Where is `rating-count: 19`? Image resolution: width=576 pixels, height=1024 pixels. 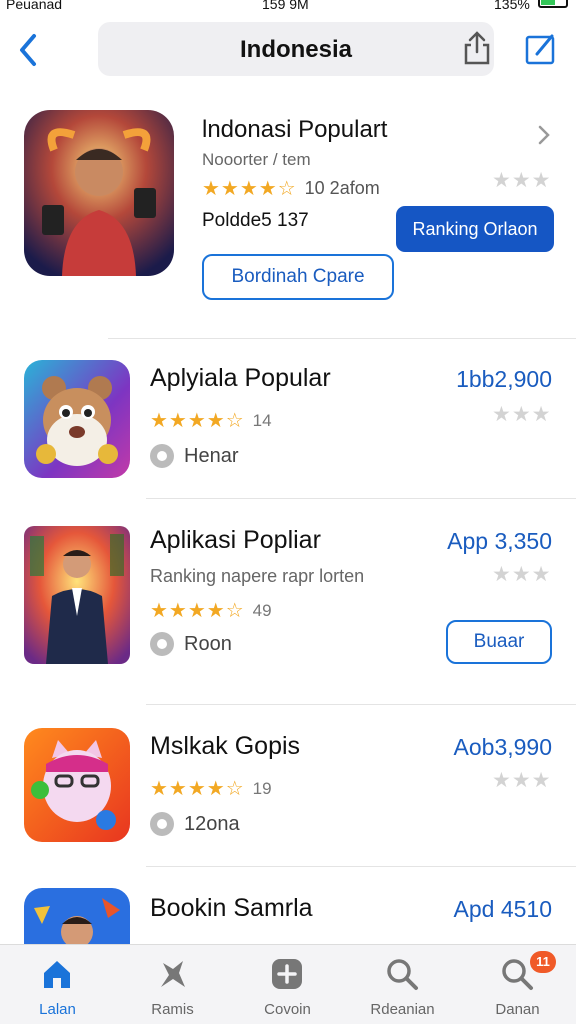 rating-count: 19 is located at coordinates (262, 788).